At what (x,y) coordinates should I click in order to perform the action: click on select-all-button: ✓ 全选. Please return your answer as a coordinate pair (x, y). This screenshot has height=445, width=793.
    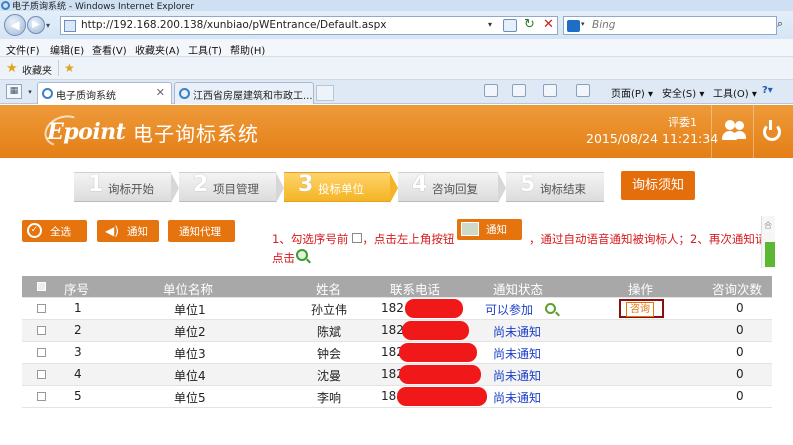
    Looking at the image, I should click on (54, 231).